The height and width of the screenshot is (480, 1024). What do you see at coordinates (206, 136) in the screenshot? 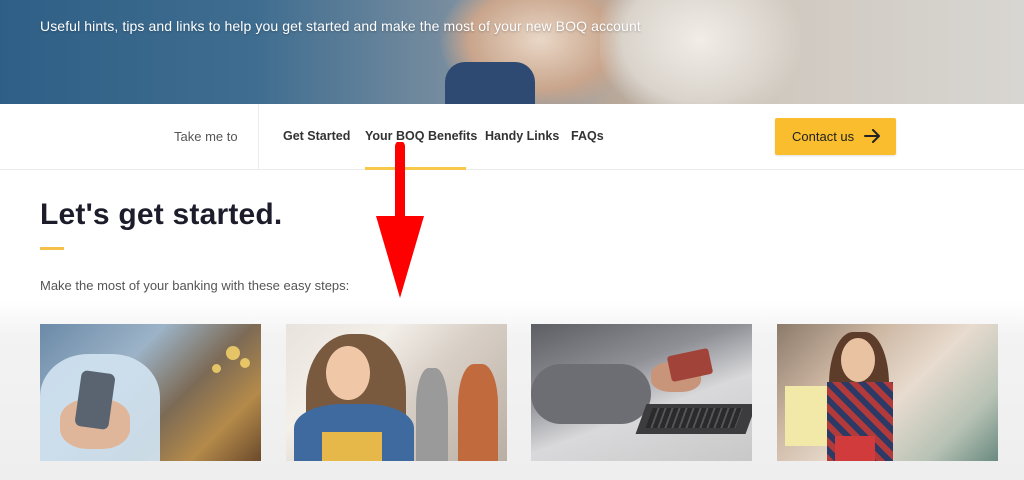
I see `nav-take-me-to-label: Take me to` at bounding box center [206, 136].